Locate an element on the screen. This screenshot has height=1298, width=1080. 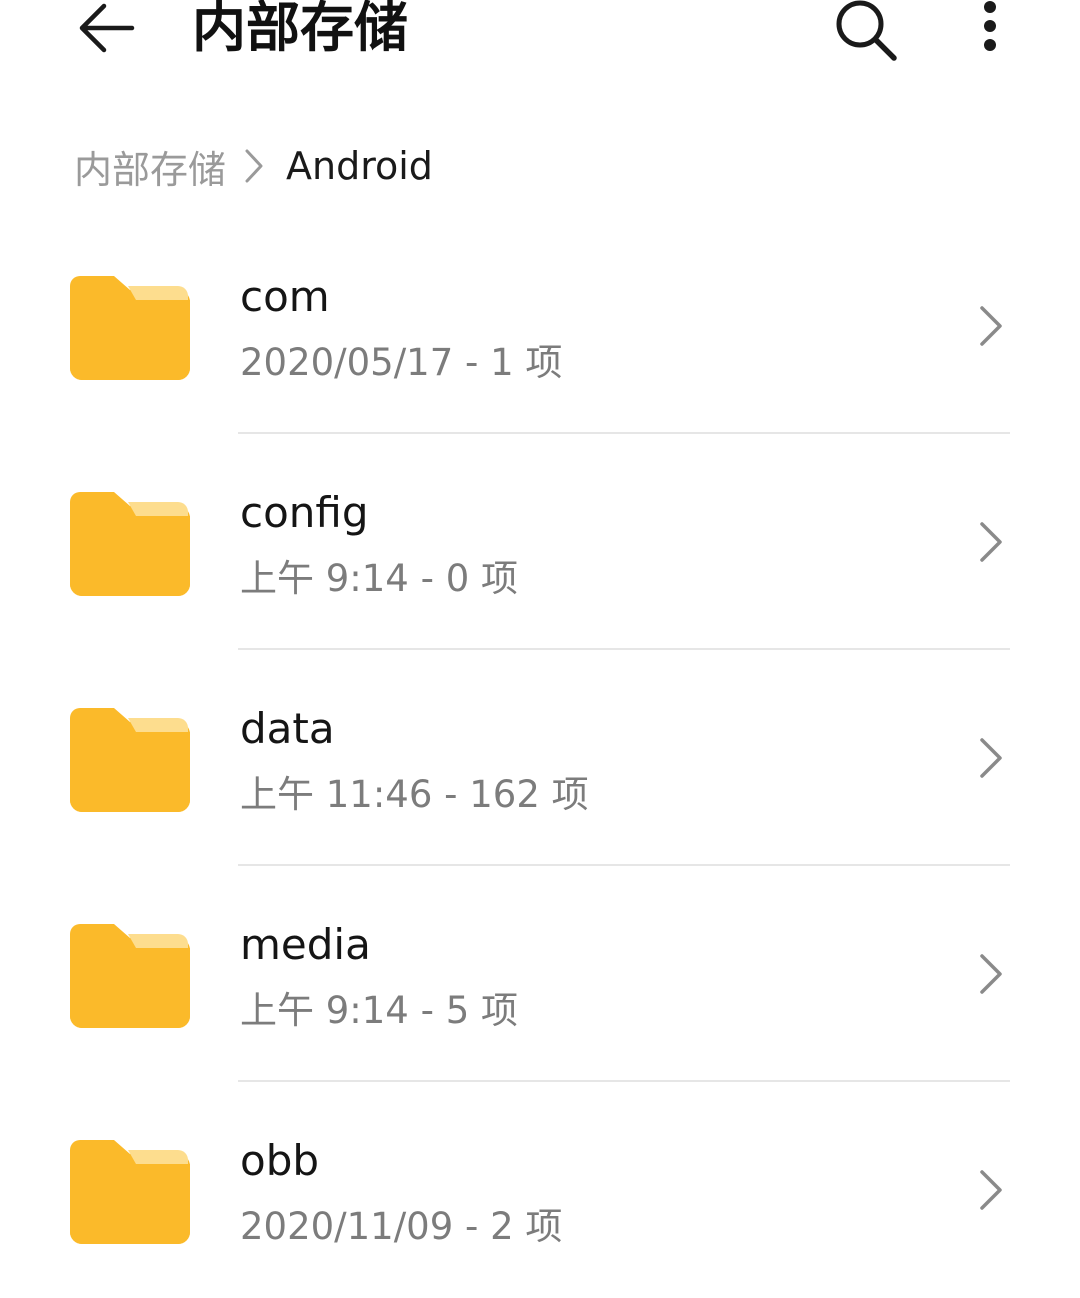
breadcrumb-root: 内部存储 is located at coordinates (150, 166).